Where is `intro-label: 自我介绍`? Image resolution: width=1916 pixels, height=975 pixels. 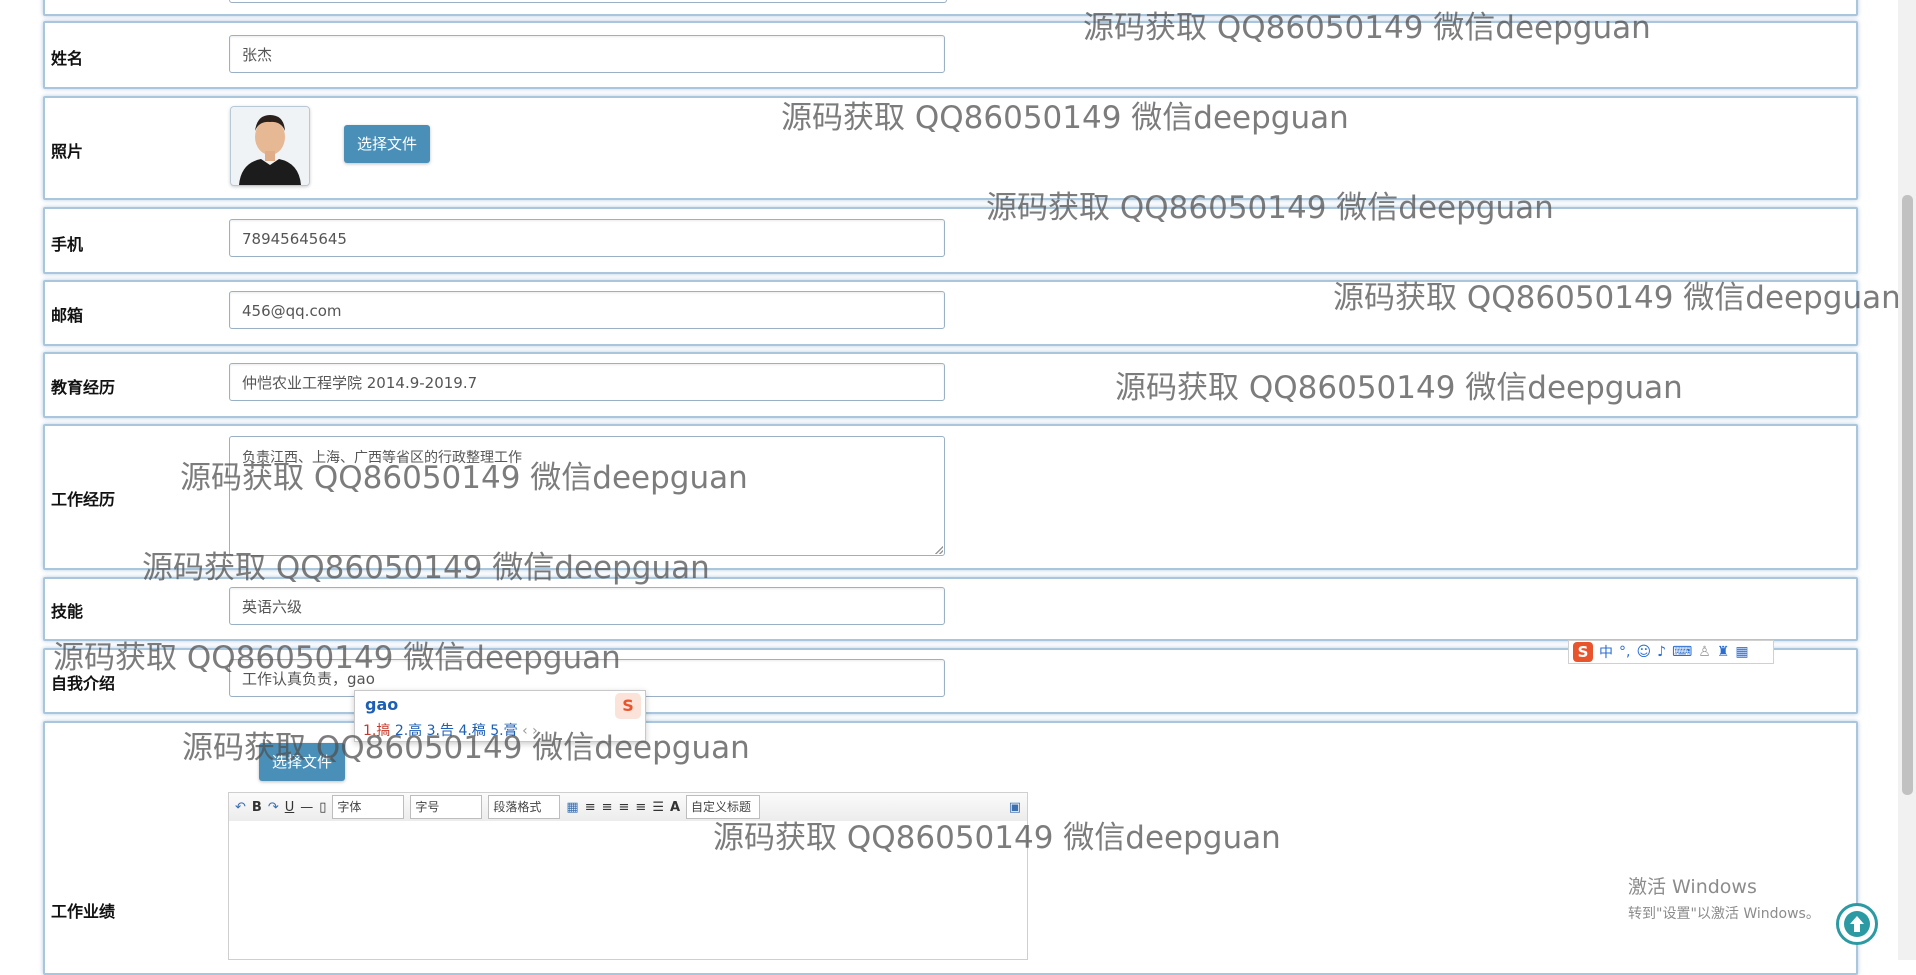 intro-label: 自我介绍 is located at coordinates (83, 683).